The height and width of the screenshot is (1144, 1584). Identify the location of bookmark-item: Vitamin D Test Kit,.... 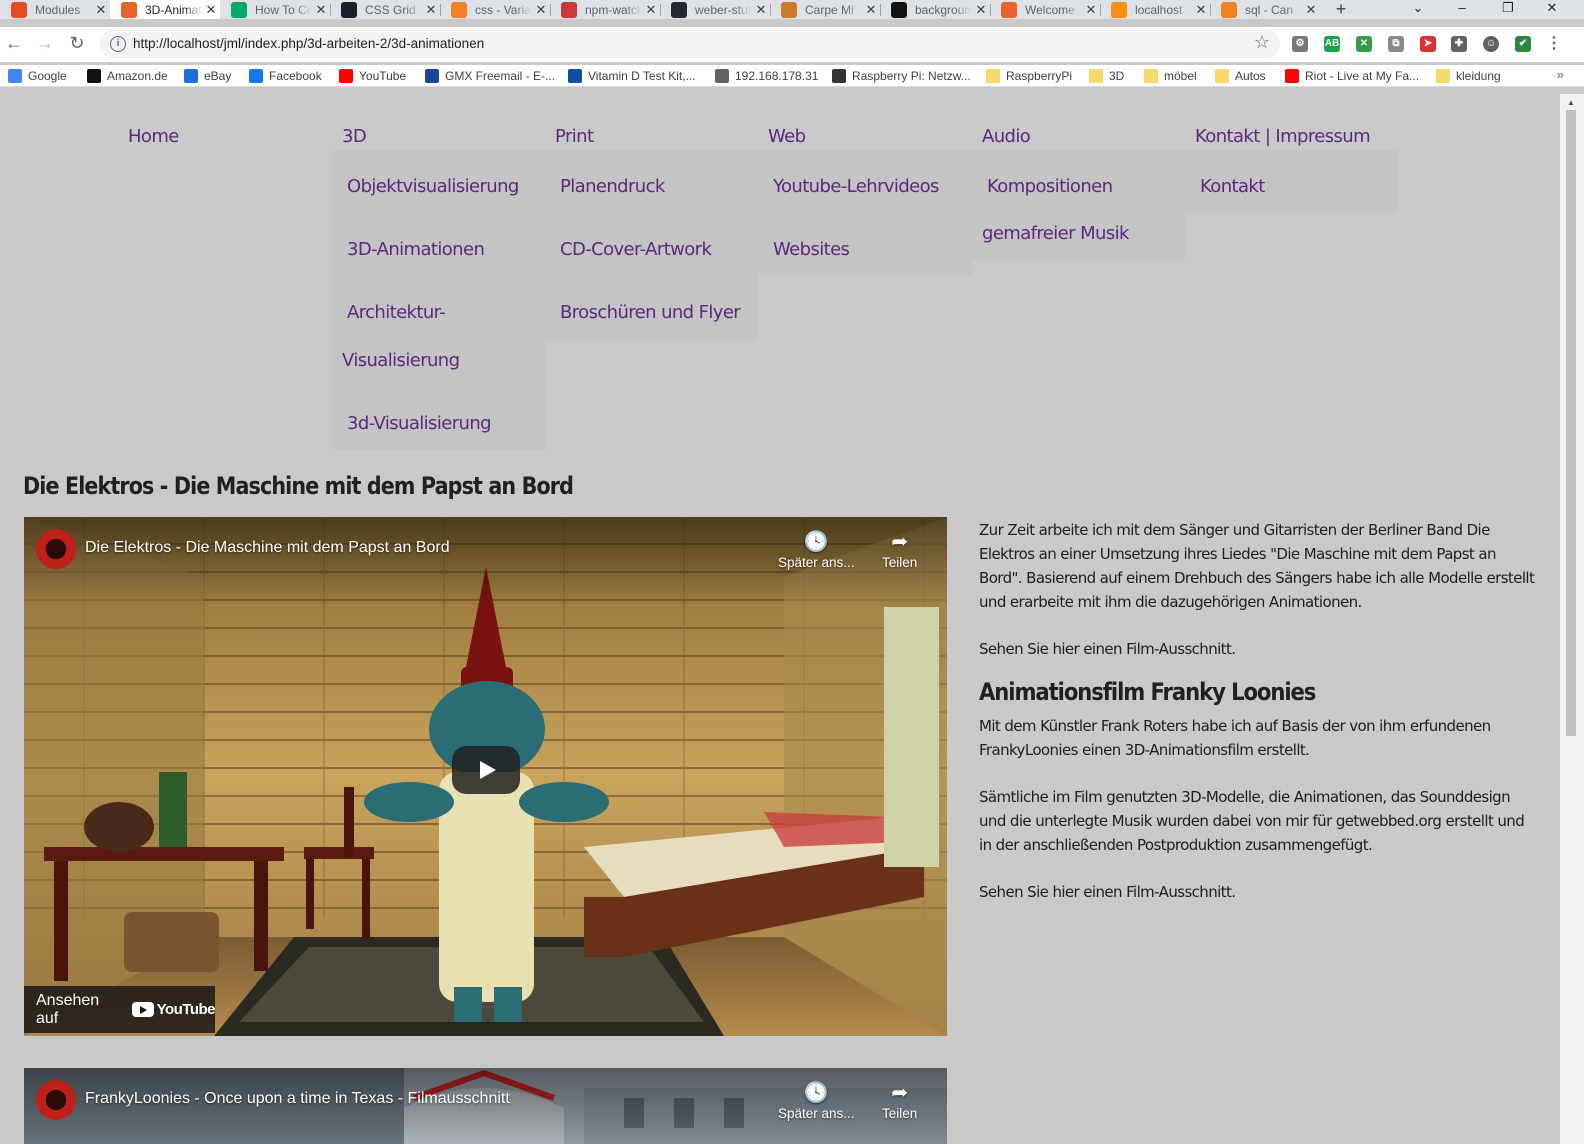
(632, 76).